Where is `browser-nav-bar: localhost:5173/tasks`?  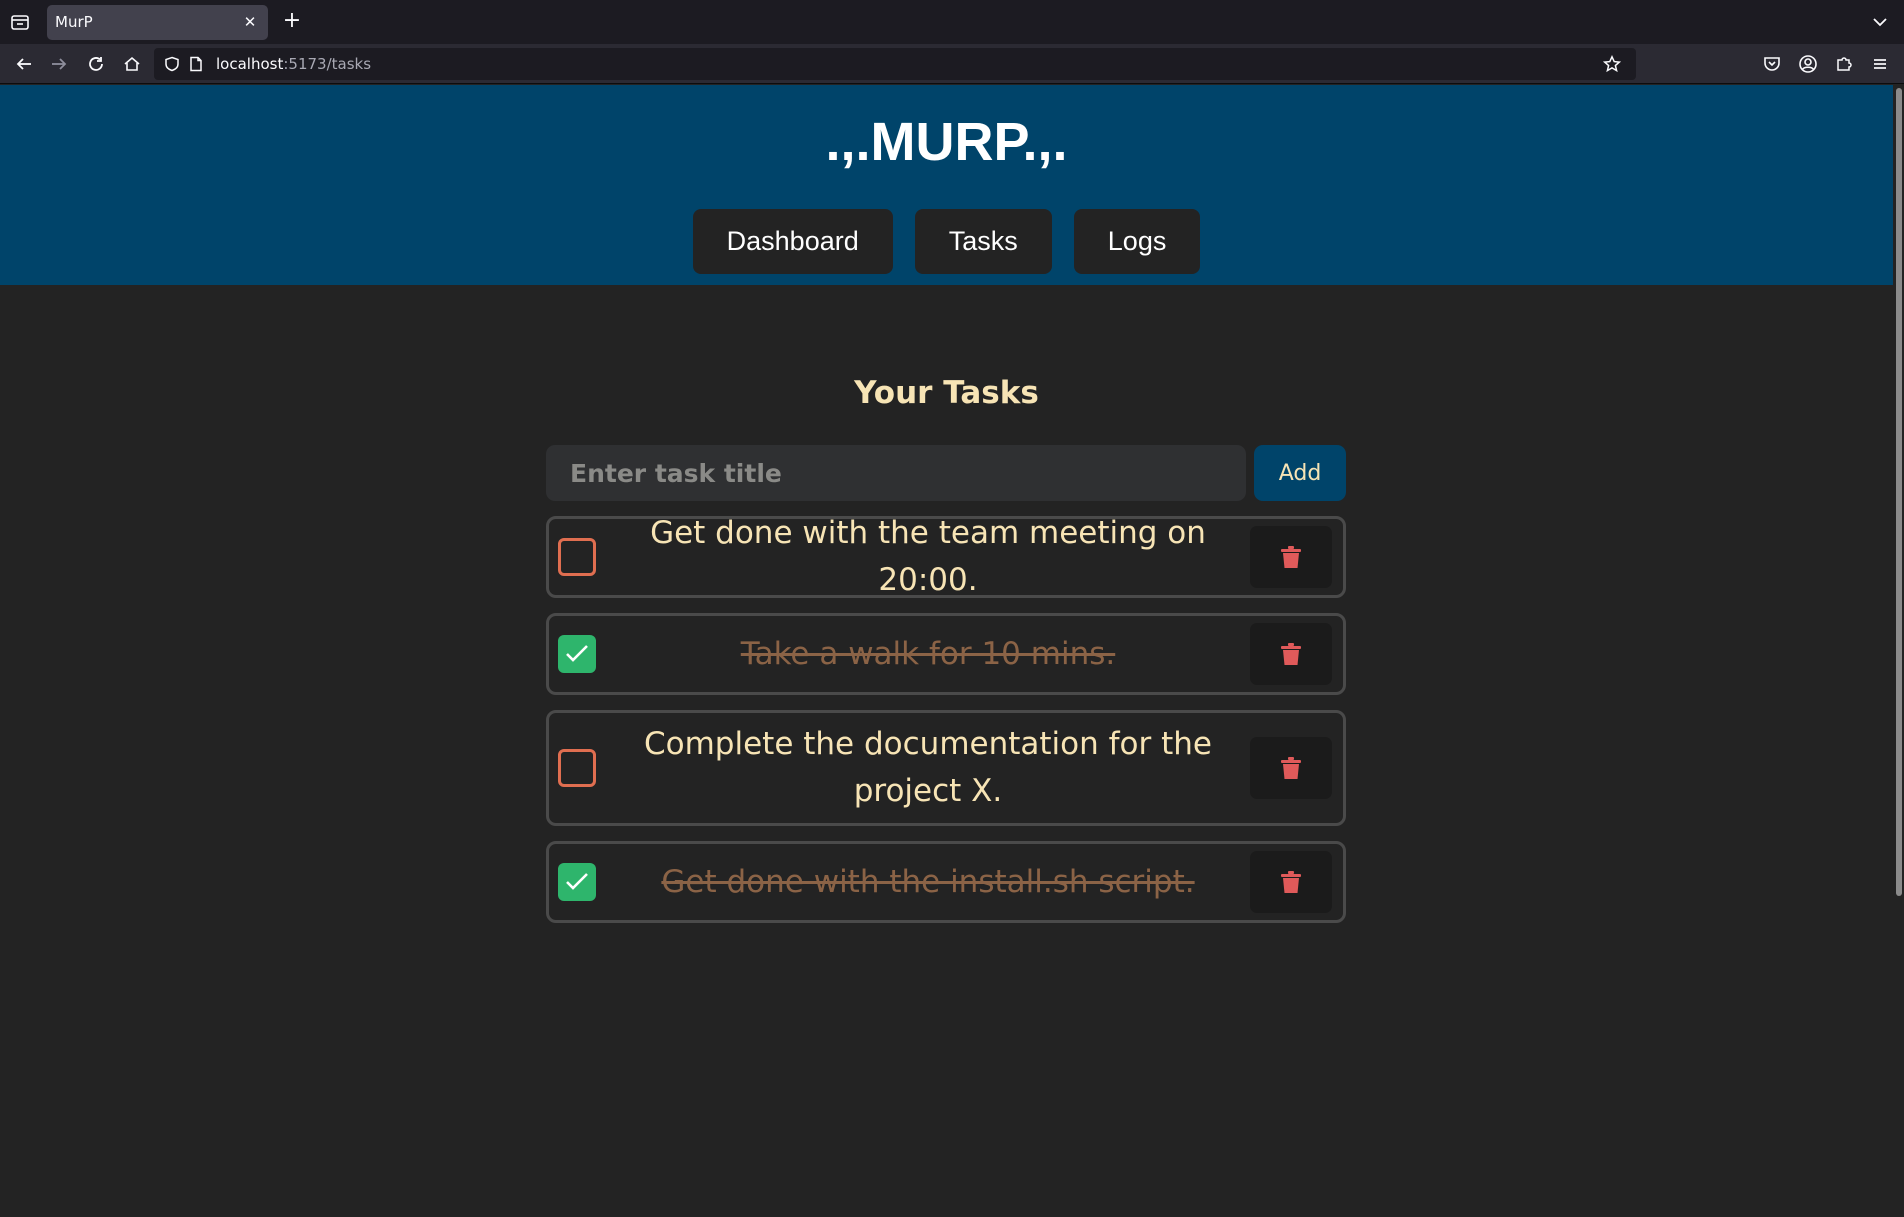 browser-nav-bar: localhost:5173/tasks is located at coordinates (952, 64).